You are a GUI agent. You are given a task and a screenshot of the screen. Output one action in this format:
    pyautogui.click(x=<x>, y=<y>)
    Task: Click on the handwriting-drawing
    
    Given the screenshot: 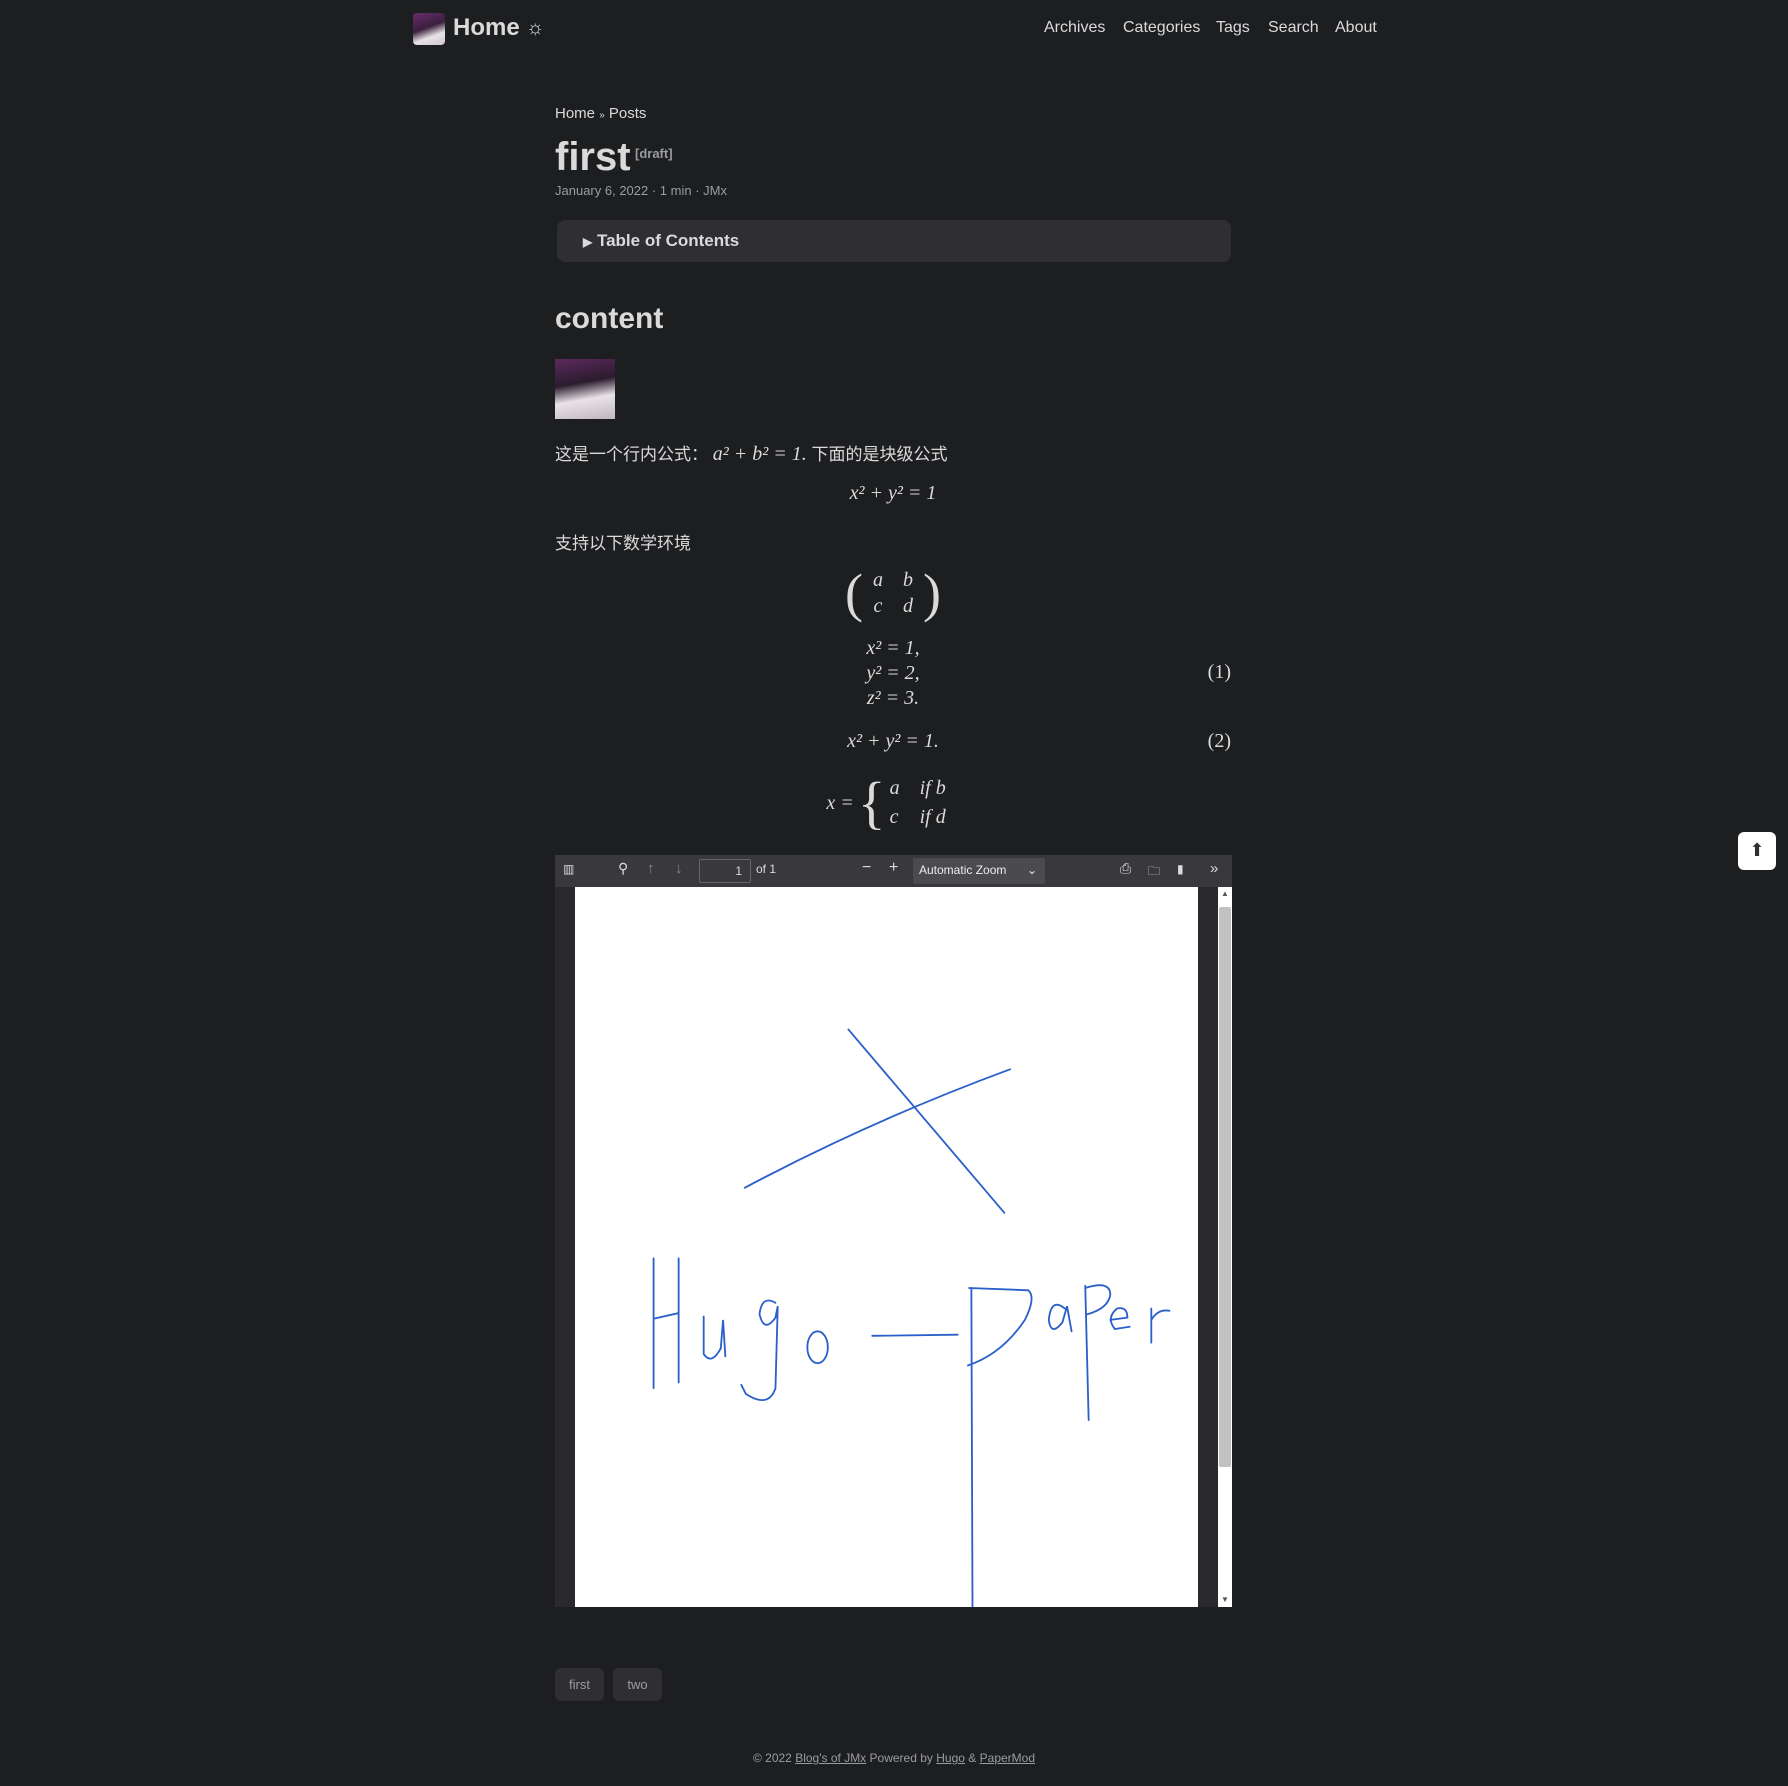 What is the action you would take?
    pyautogui.click(x=911, y=1318)
    